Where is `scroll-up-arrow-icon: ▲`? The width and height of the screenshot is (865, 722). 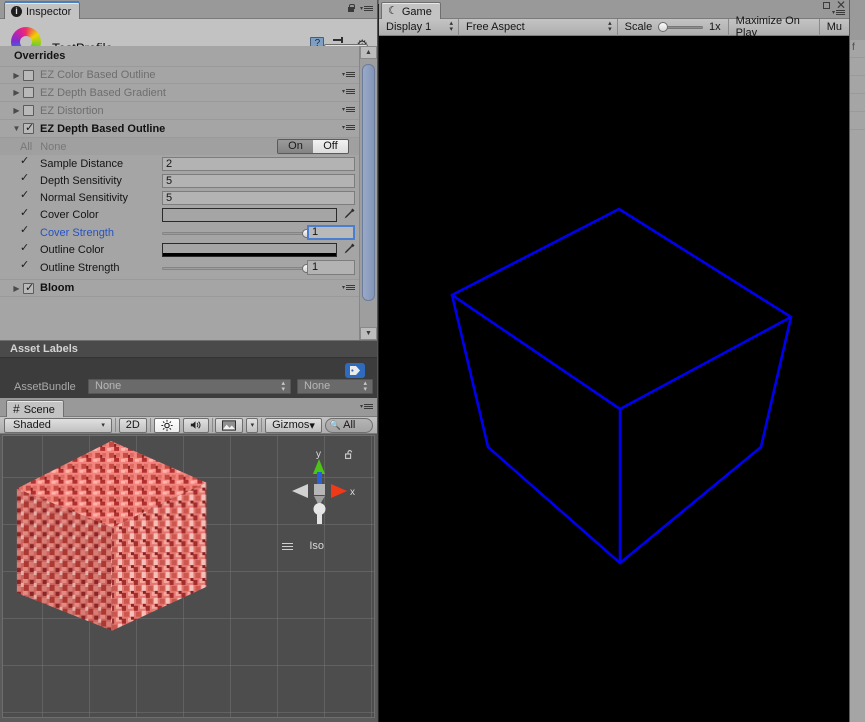
scroll-up-arrow-icon: ▲ is located at coordinates (368, 52).